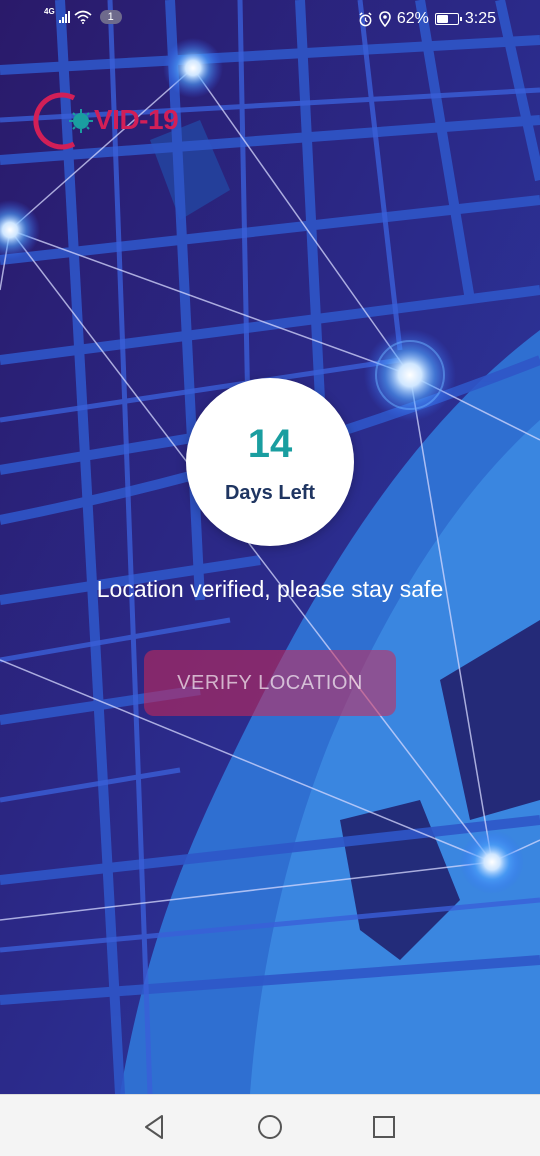  Describe the element at coordinates (480, 18) in the screenshot. I see `clock-time: 3:25` at that location.